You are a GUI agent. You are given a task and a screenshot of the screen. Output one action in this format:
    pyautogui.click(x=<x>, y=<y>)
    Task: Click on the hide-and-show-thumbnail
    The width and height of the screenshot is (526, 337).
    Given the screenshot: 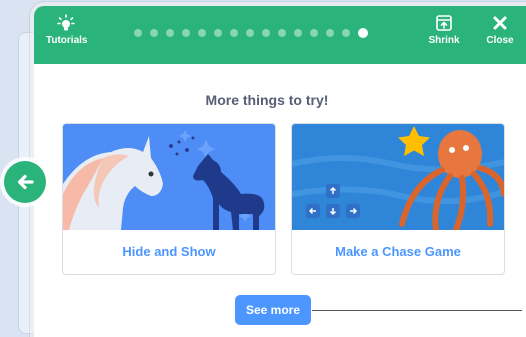 What is the action you would take?
    pyautogui.click(x=169, y=177)
    